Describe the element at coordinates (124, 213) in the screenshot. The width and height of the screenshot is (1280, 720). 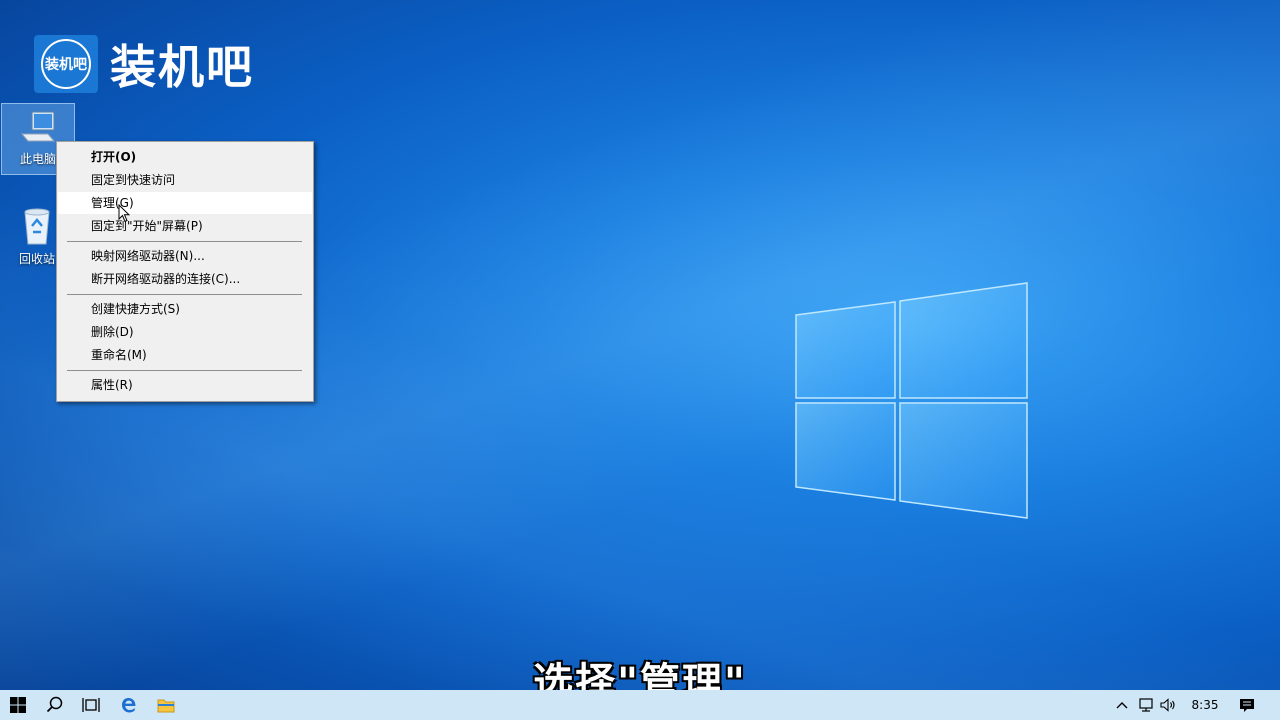
I see `mouse-cursor-icon` at that location.